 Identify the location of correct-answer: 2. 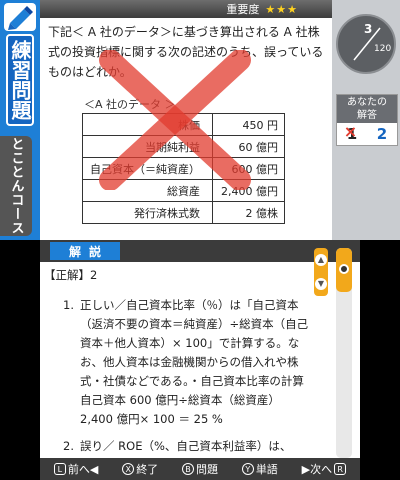
(382, 134).